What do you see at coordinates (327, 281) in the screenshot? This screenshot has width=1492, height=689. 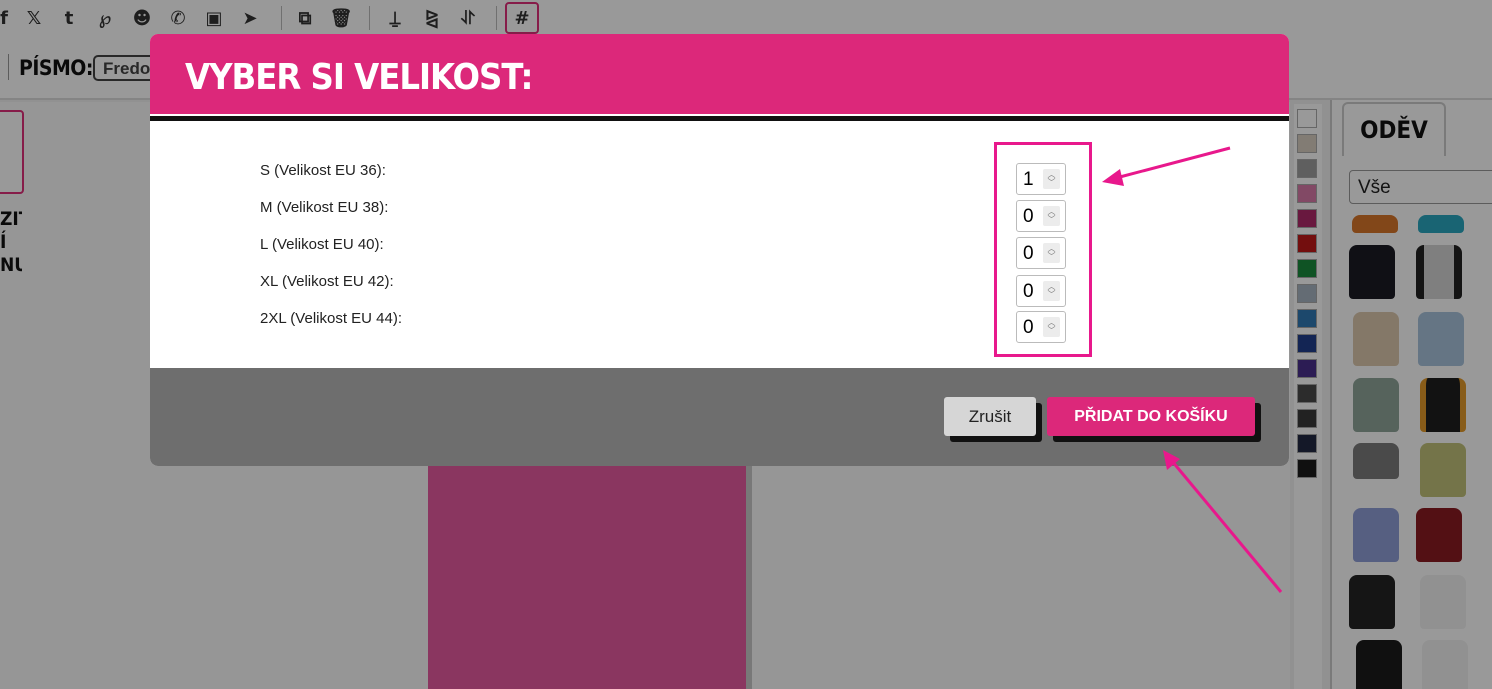 I see `size-label-xl: XL (Velikost EU 42):` at bounding box center [327, 281].